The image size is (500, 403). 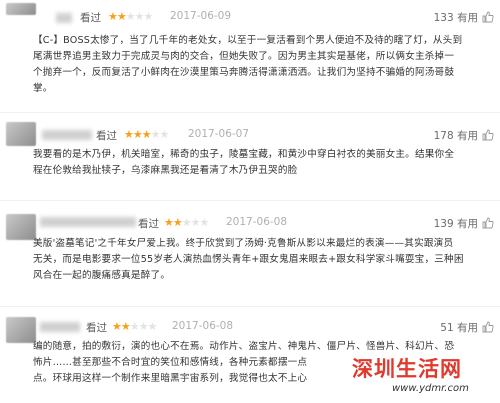 I want to click on review-date: 2017-06-09, so click(x=201, y=16).